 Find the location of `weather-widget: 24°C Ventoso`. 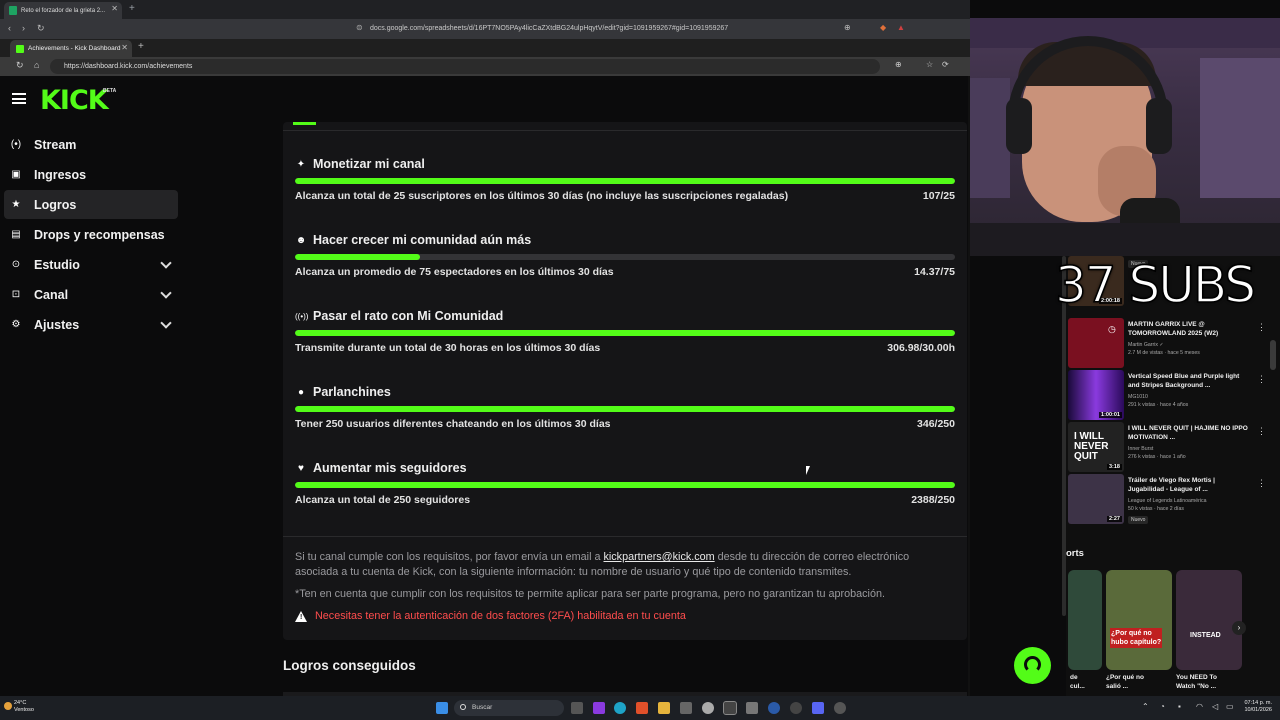

weather-widget: 24°C Ventoso is located at coordinates (24, 707).